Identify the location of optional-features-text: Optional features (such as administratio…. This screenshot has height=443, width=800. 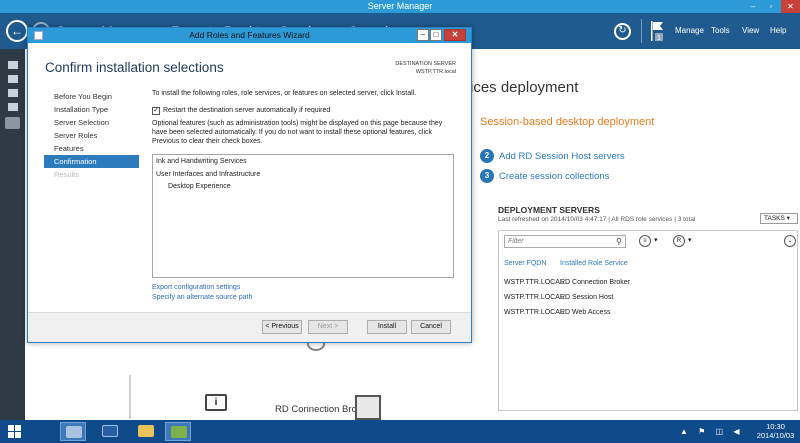
(297, 132).